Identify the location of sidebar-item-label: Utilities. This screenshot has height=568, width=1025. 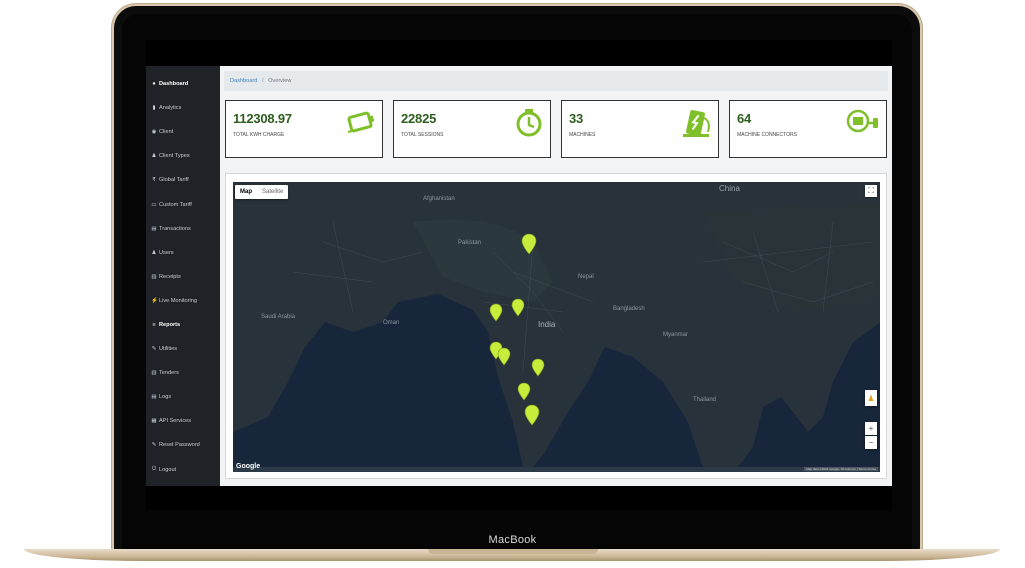
(168, 349).